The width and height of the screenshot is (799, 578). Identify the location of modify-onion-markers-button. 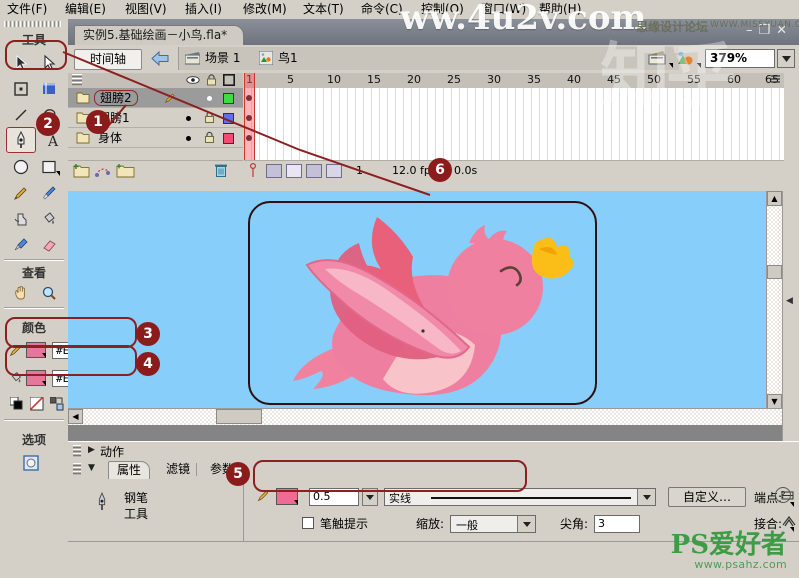
(334, 171).